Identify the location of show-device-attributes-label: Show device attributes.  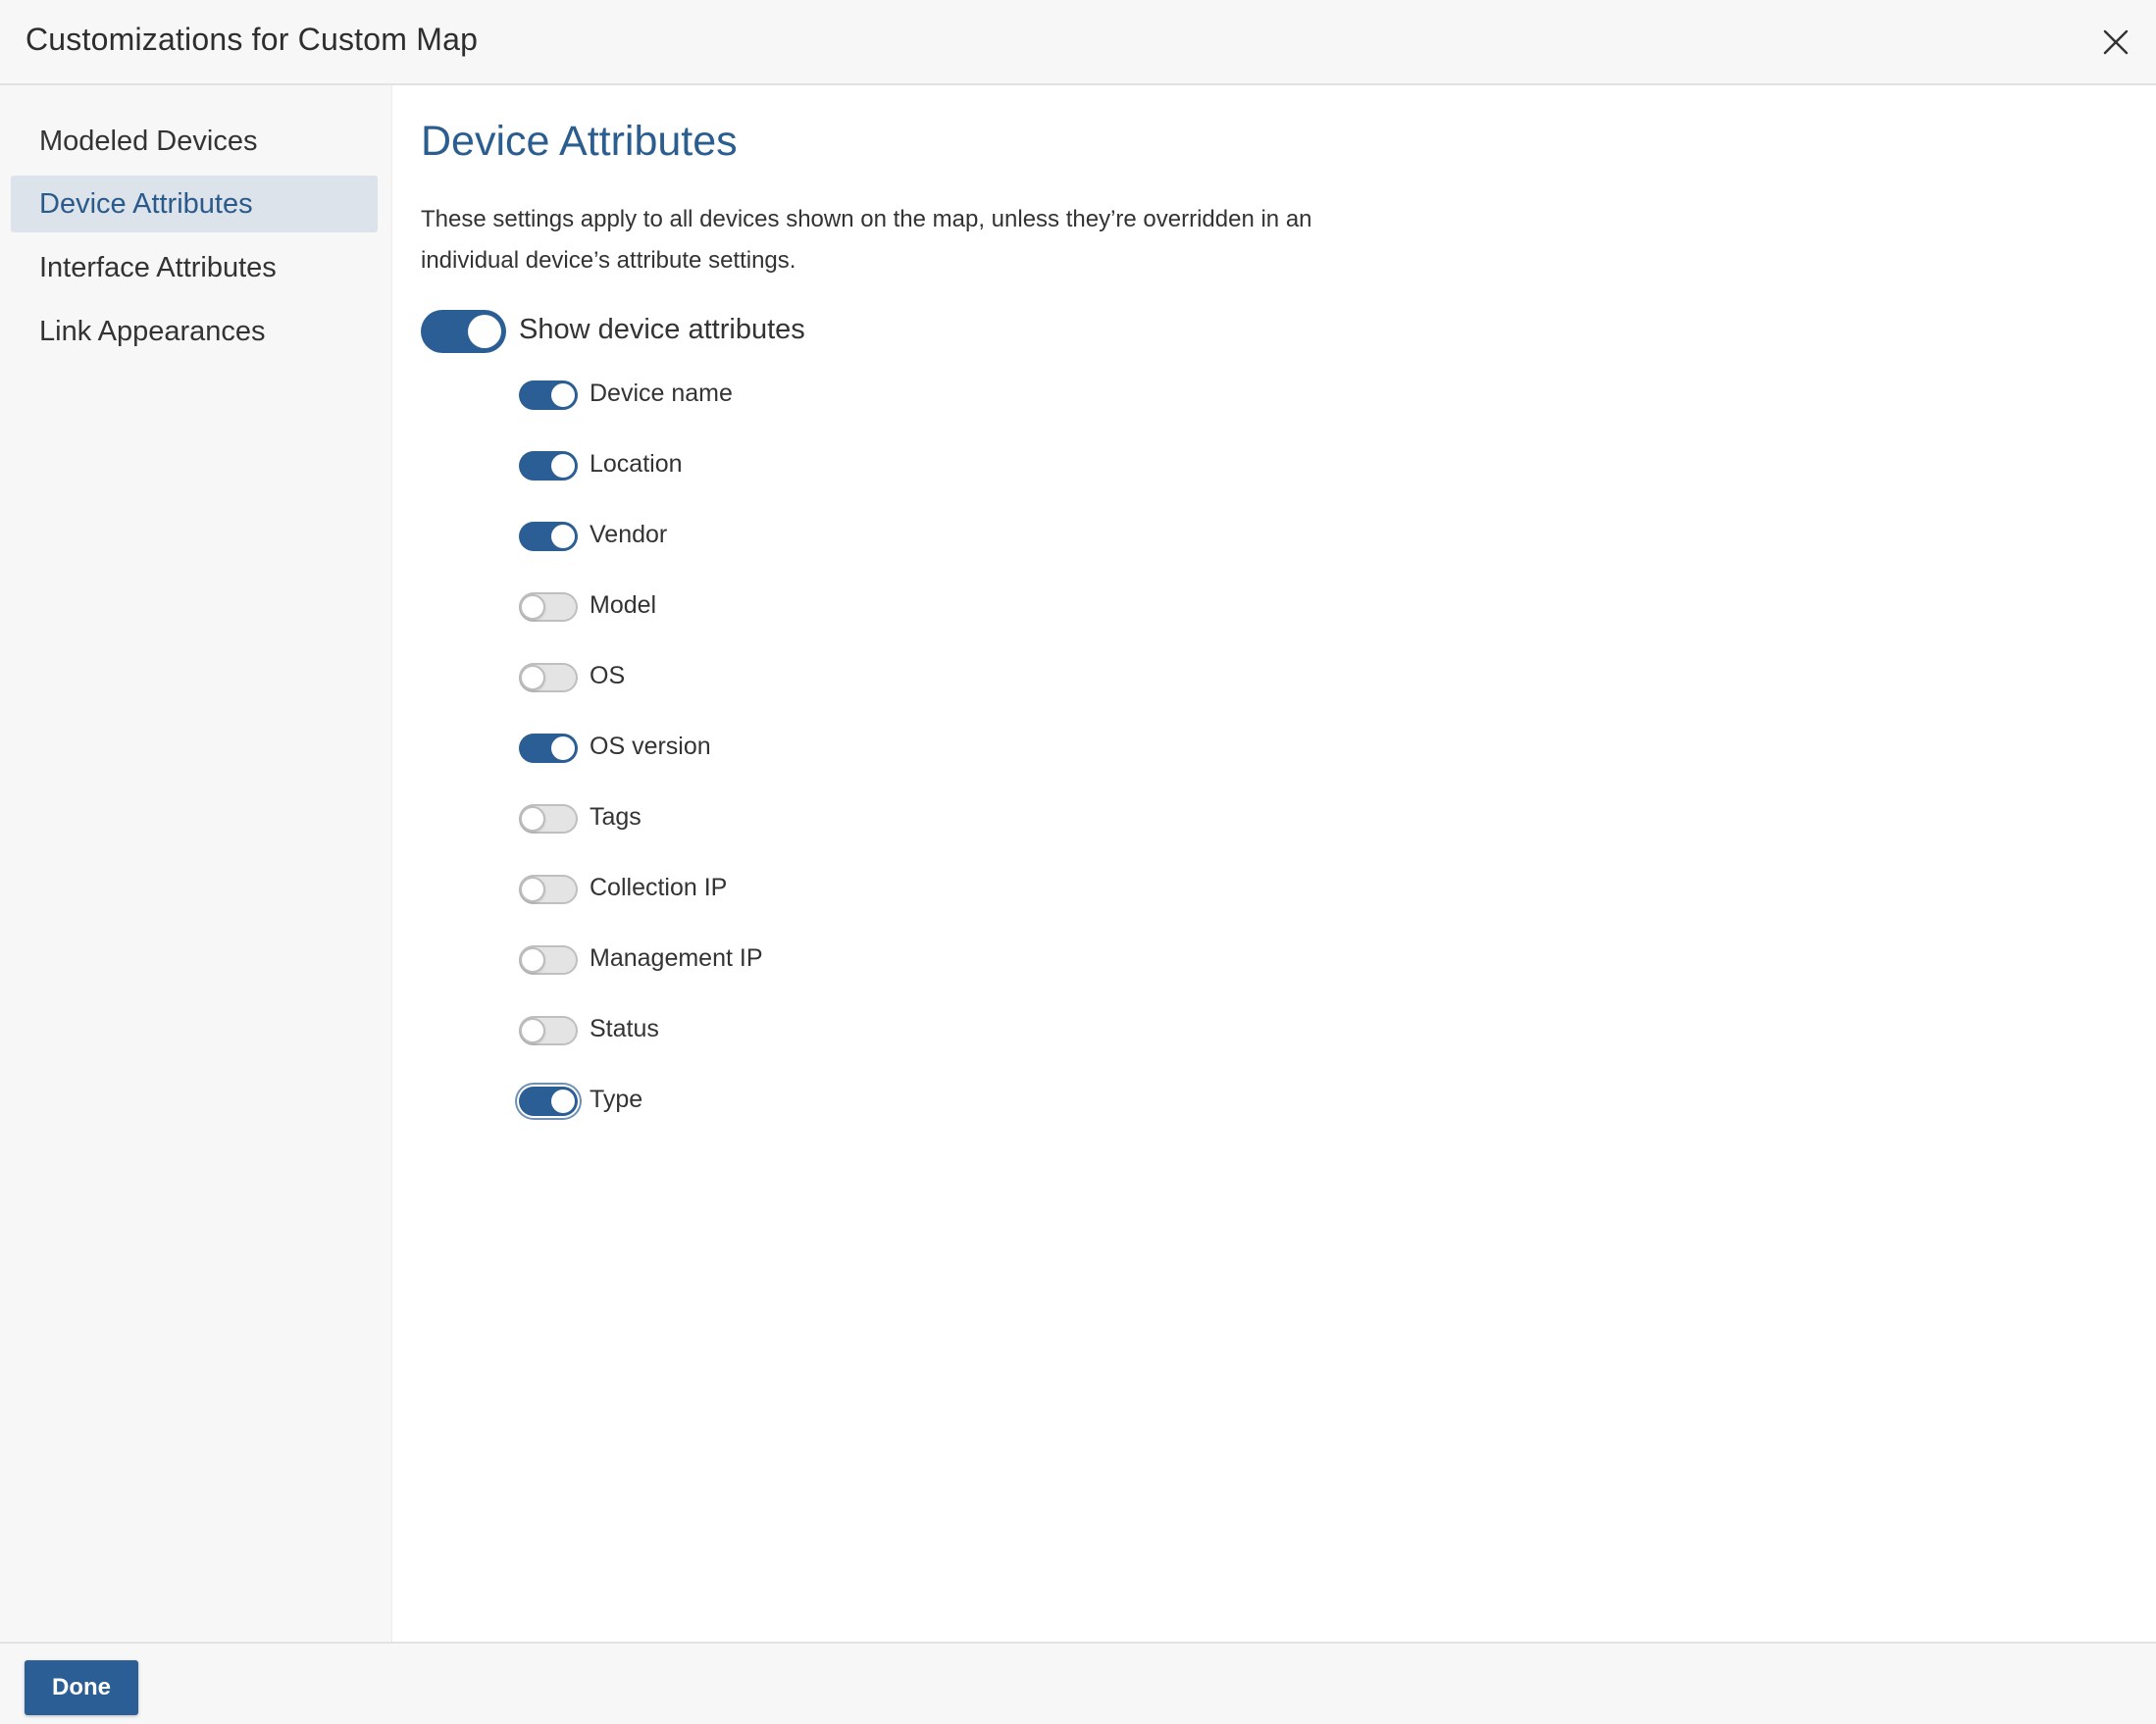
(662, 329).